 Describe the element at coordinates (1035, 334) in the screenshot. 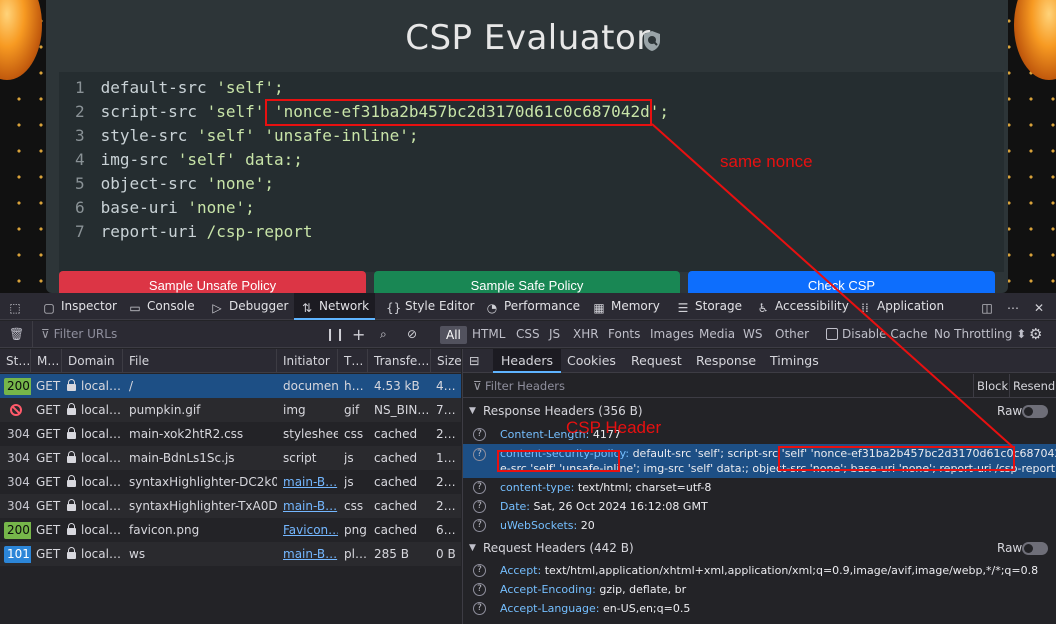

I see `gear-icon: ⚙` at that location.